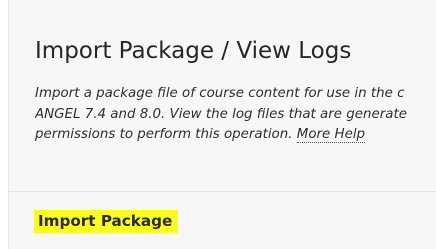 Image resolution: width=436 pixels, height=249 pixels. I want to click on more-help-link: More Help, so click(331, 135).